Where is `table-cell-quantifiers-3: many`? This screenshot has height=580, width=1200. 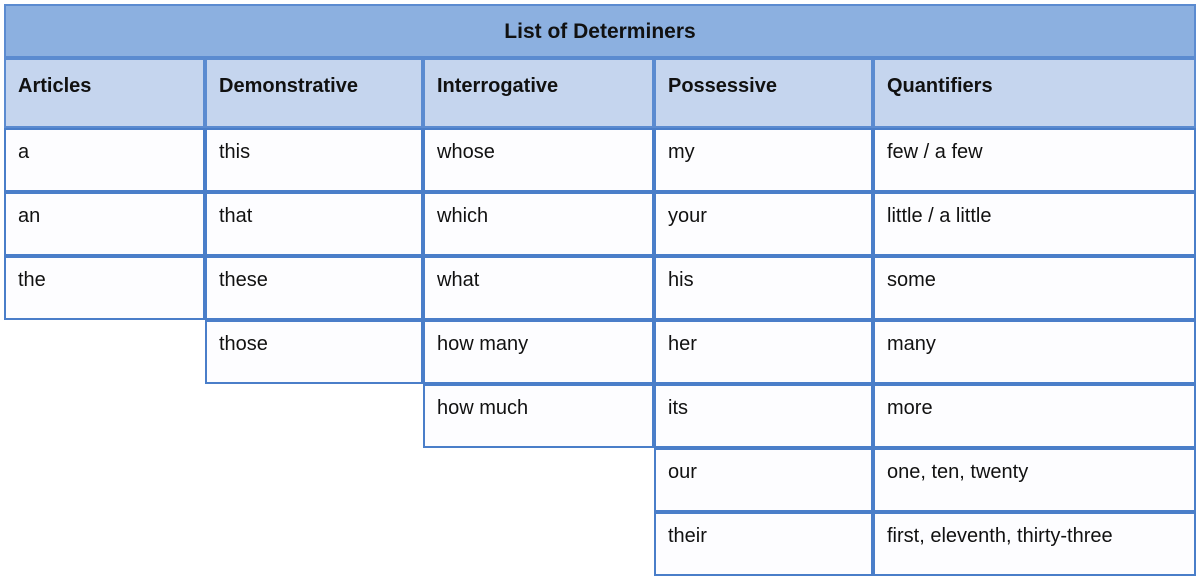
table-cell-quantifiers-3: many is located at coordinates (1034, 352).